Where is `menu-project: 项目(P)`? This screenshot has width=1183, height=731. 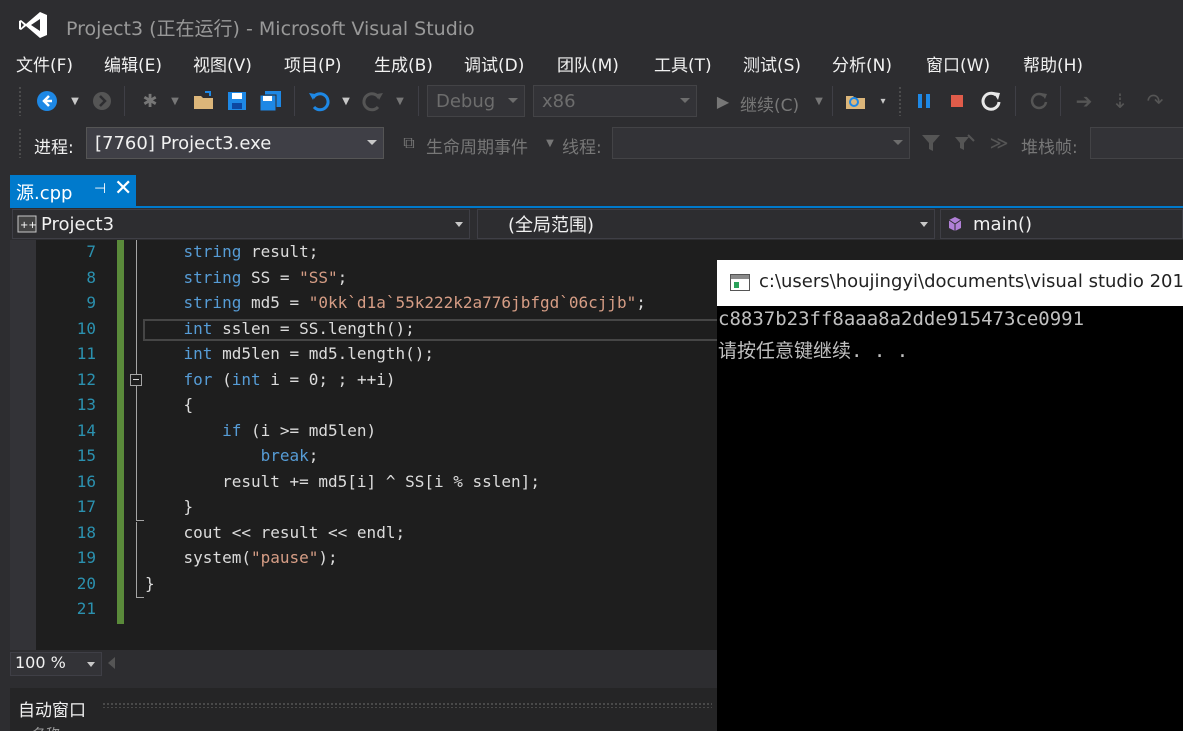
menu-project: 项目(P) is located at coordinates (313, 63).